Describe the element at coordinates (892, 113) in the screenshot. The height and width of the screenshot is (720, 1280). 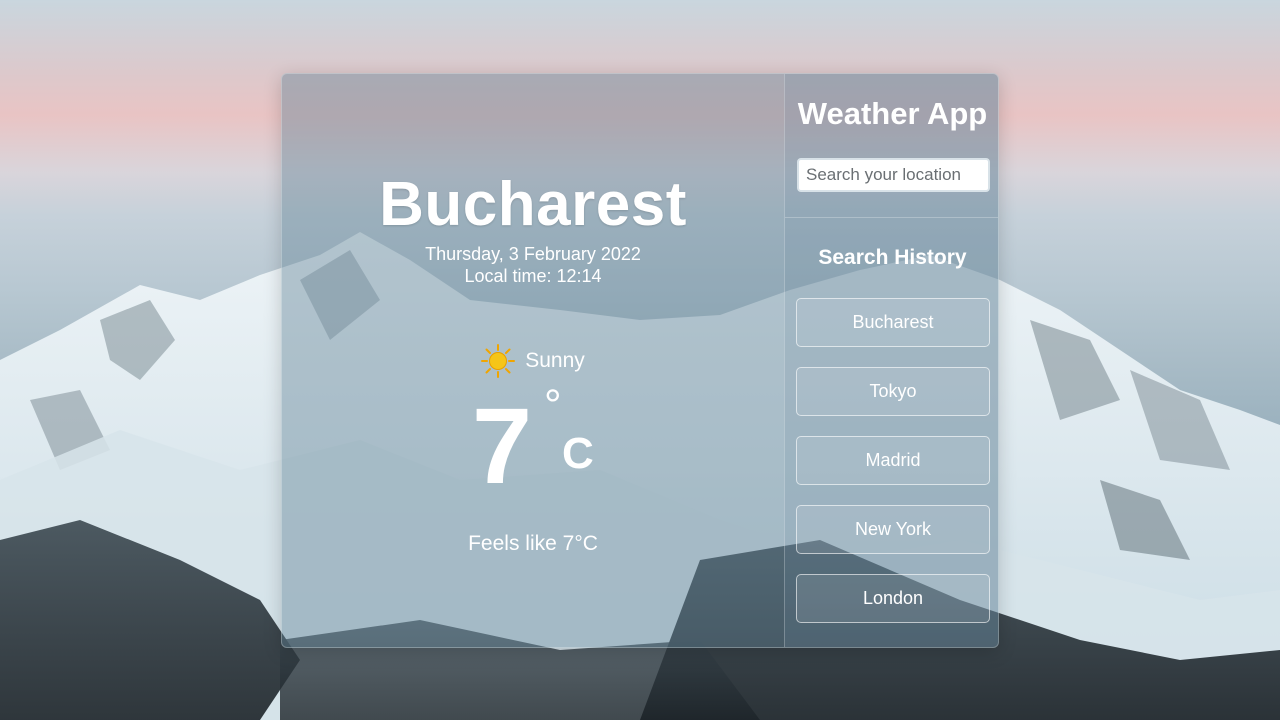
I see `app-title: Weather App` at that location.